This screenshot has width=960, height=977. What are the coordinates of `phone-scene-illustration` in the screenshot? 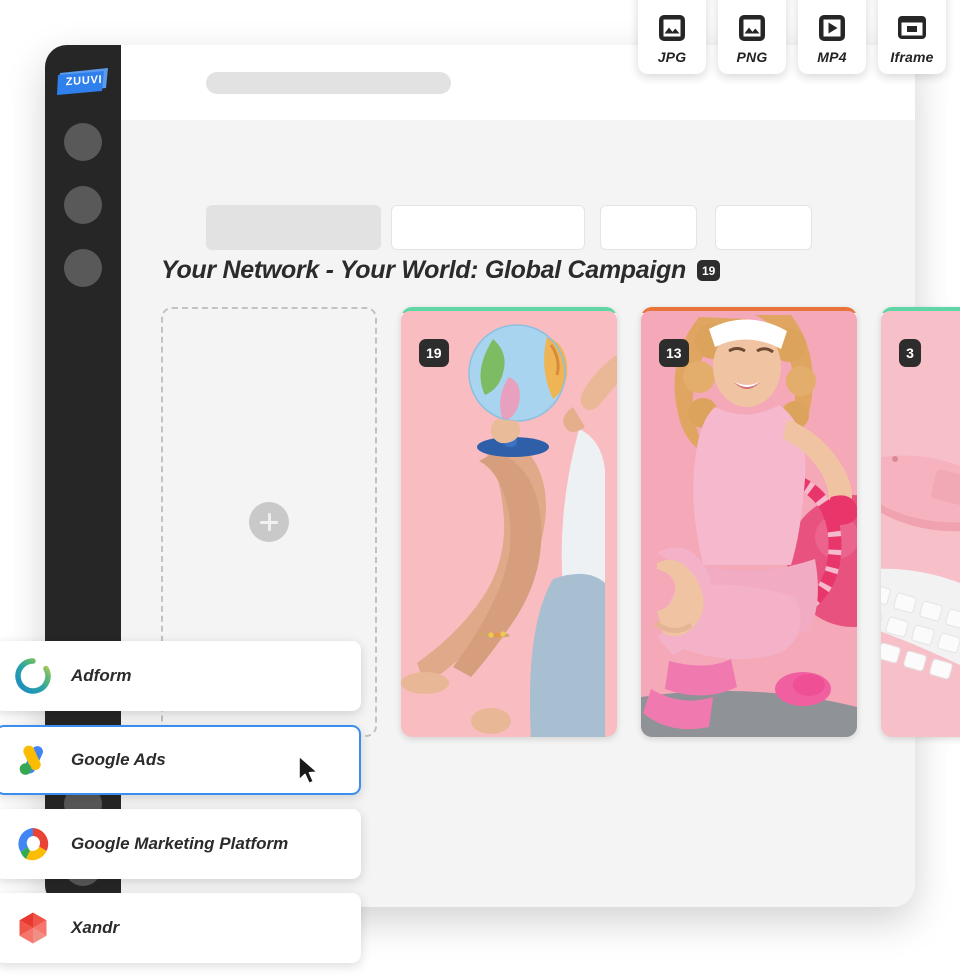 It's located at (920, 524).